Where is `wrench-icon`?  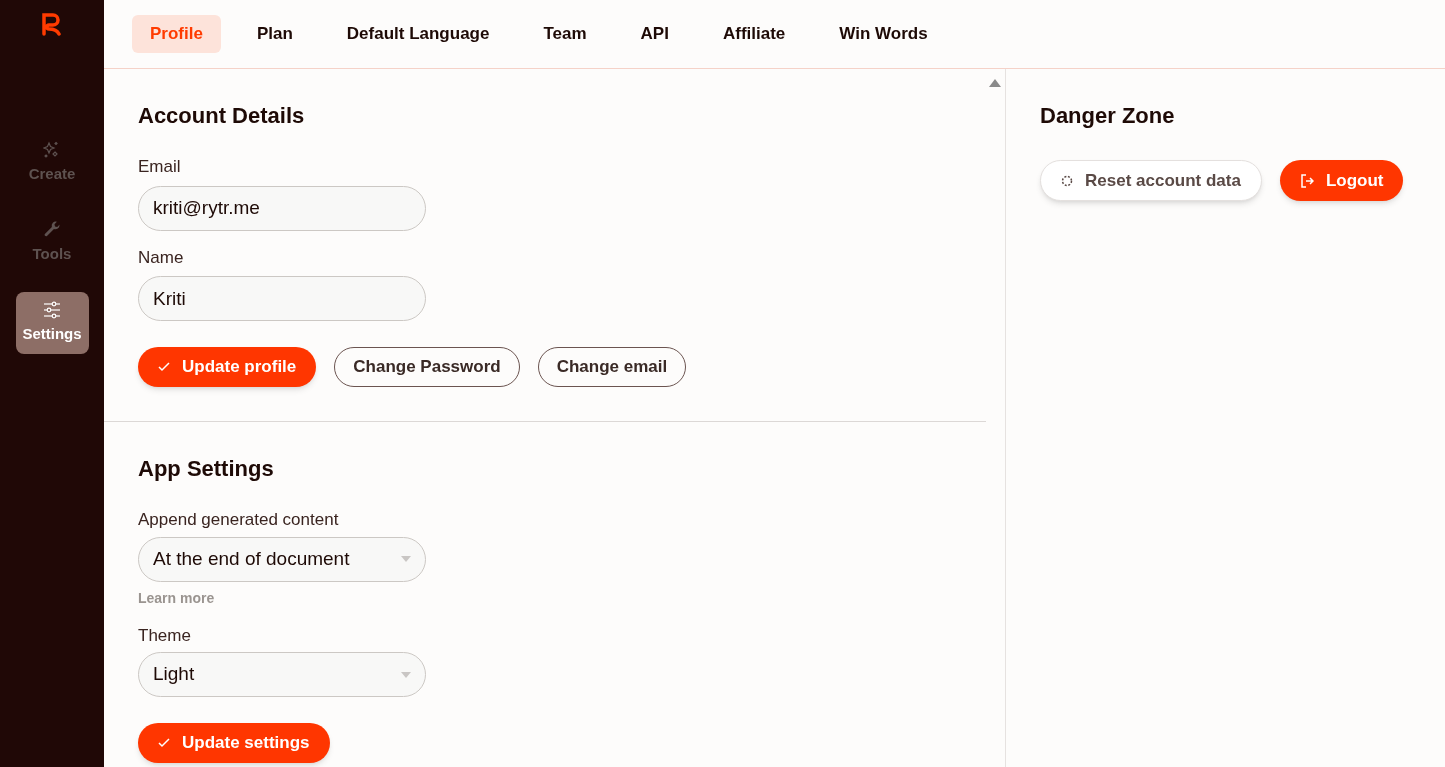
wrench-icon is located at coordinates (52, 229).